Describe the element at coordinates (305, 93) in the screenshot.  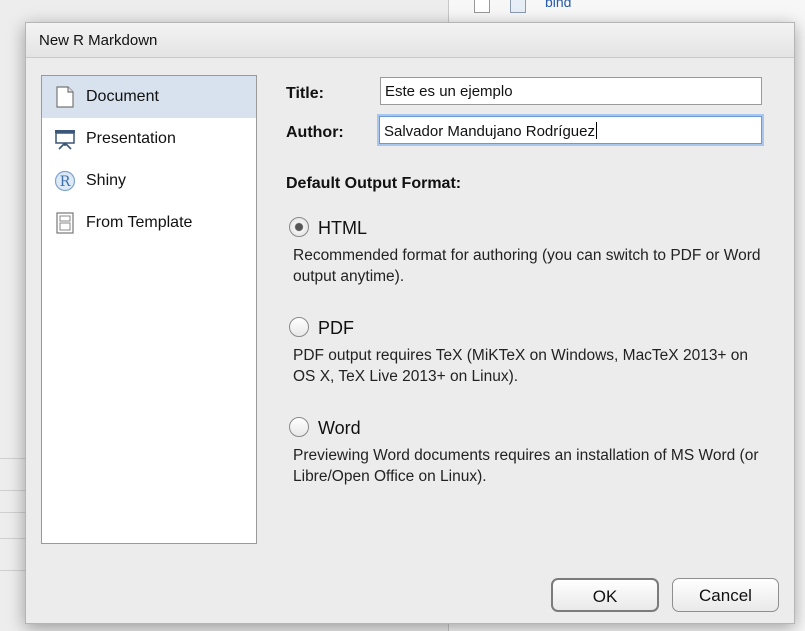
I see `title-label: Title:` at that location.